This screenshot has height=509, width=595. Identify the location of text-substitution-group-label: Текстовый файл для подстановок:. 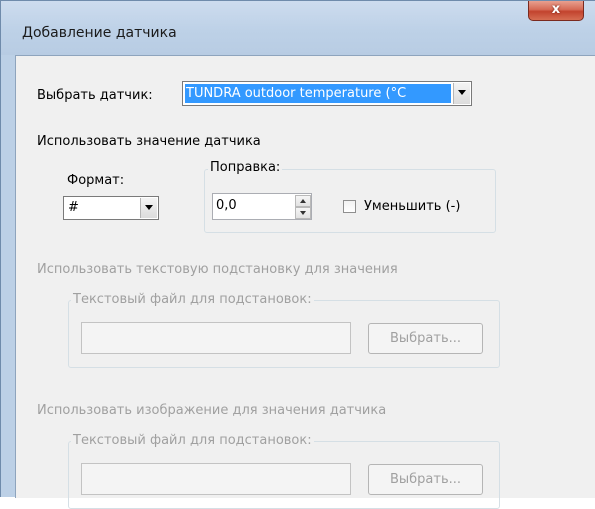
(192, 299).